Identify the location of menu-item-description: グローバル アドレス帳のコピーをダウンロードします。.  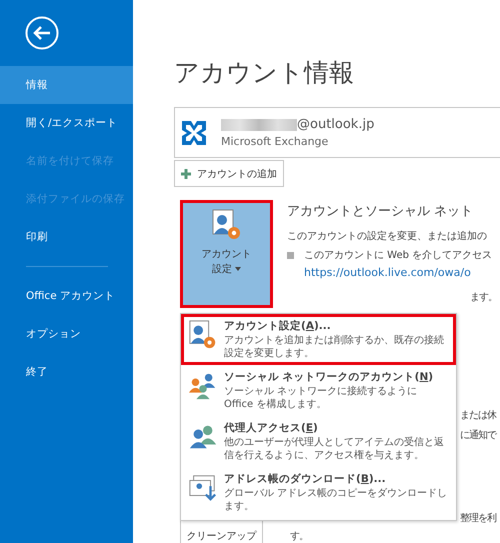
(336, 500).